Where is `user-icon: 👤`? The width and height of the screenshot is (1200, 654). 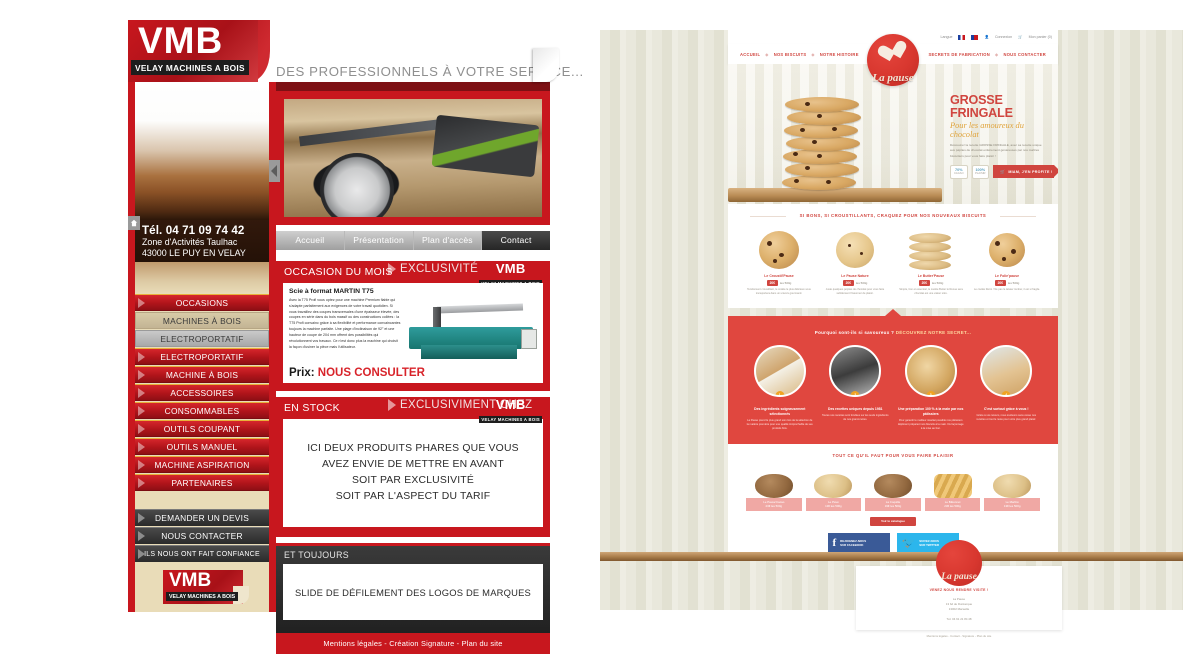 user-icon: 👤 is located at coordinates (986, 37).